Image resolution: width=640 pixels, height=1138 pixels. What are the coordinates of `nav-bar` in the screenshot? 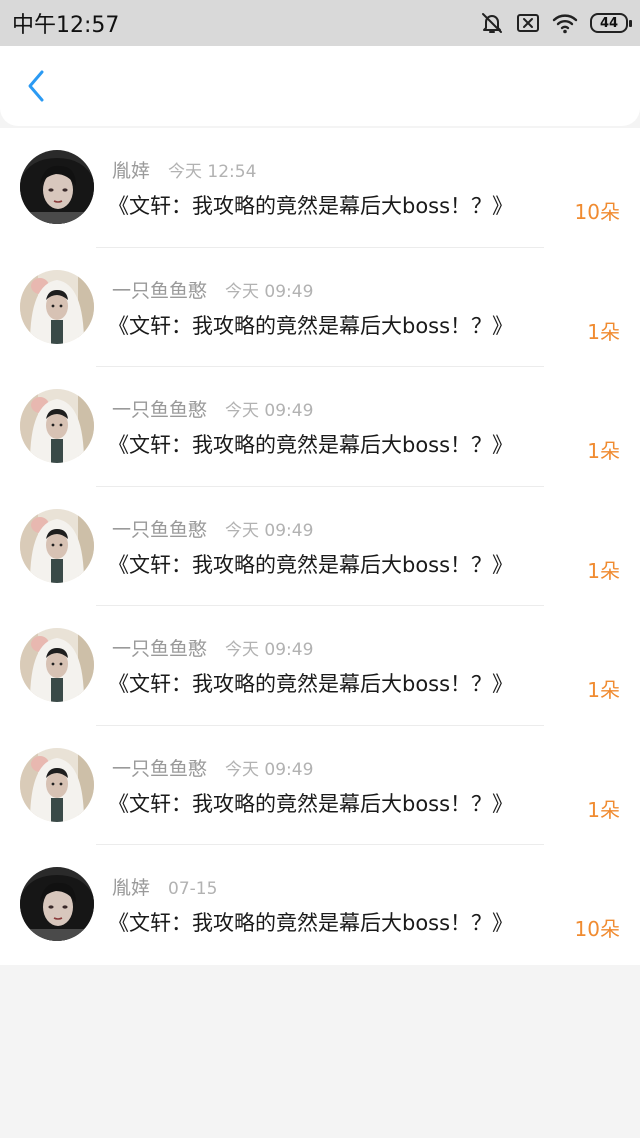 It's located at (320, 86).